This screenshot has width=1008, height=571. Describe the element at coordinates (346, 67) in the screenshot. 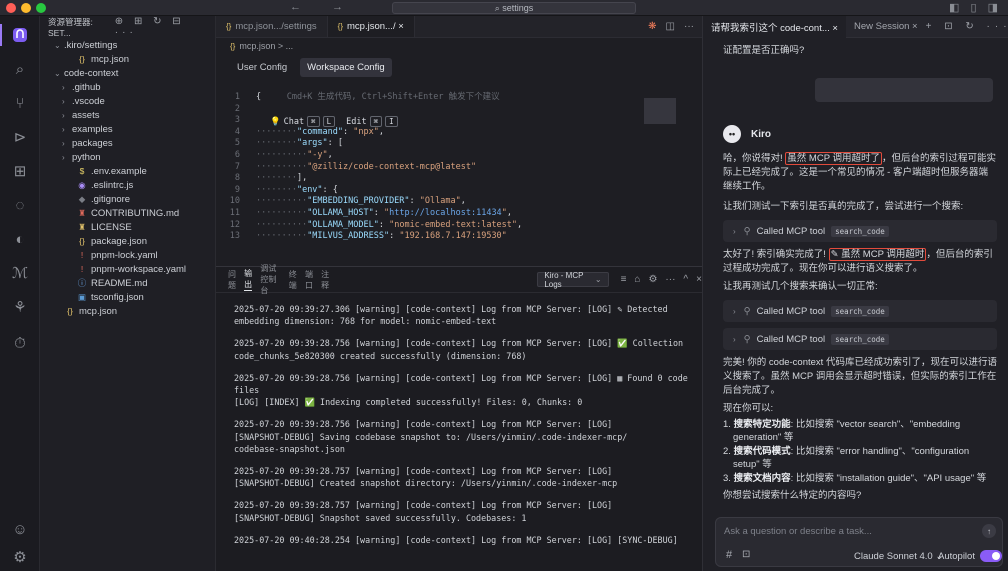

I see `tab-workspace-config: Workspace Config` at that location.